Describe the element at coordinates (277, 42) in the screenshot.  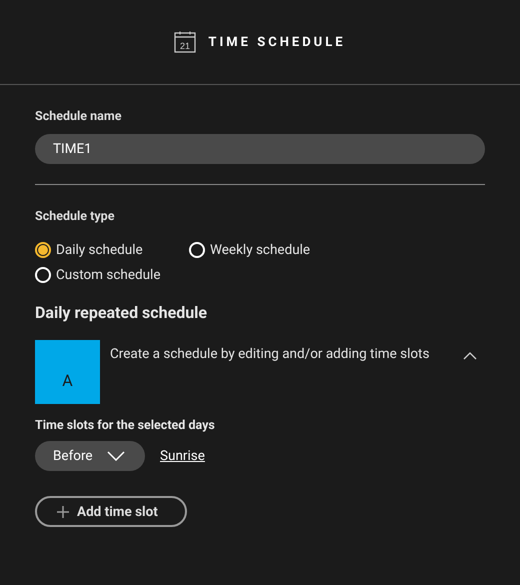
I see `window-title: TIME SCHEDULE` at that location.